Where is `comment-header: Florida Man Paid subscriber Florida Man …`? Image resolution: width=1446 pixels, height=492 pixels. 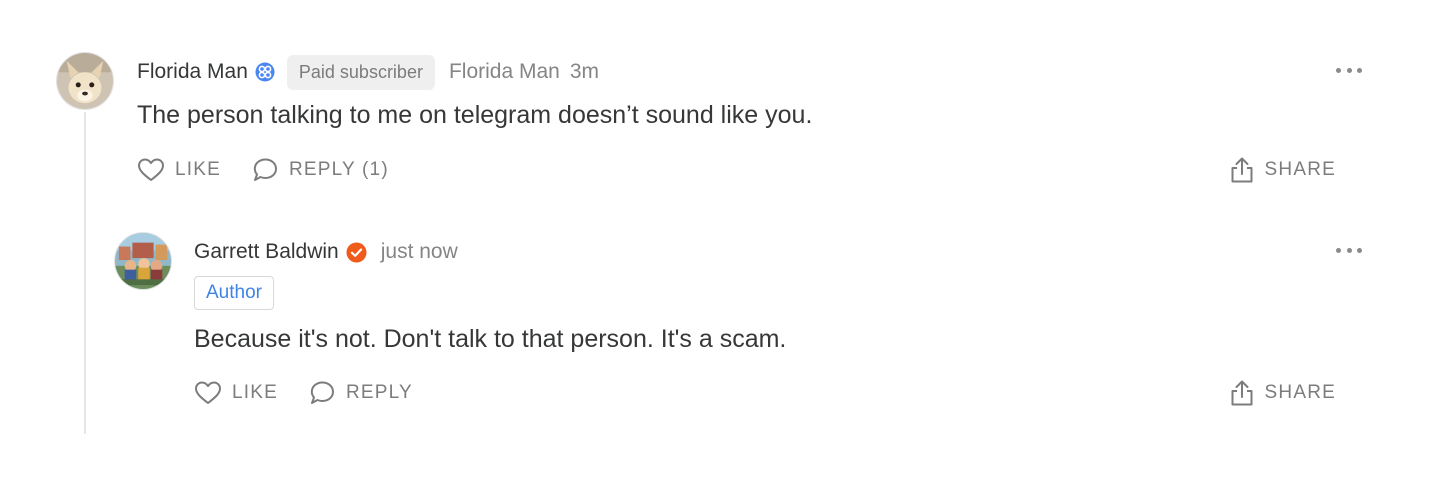 comment-header: Florida Man Paid subscriber Florida Man … is located at coordinates (368, 72).